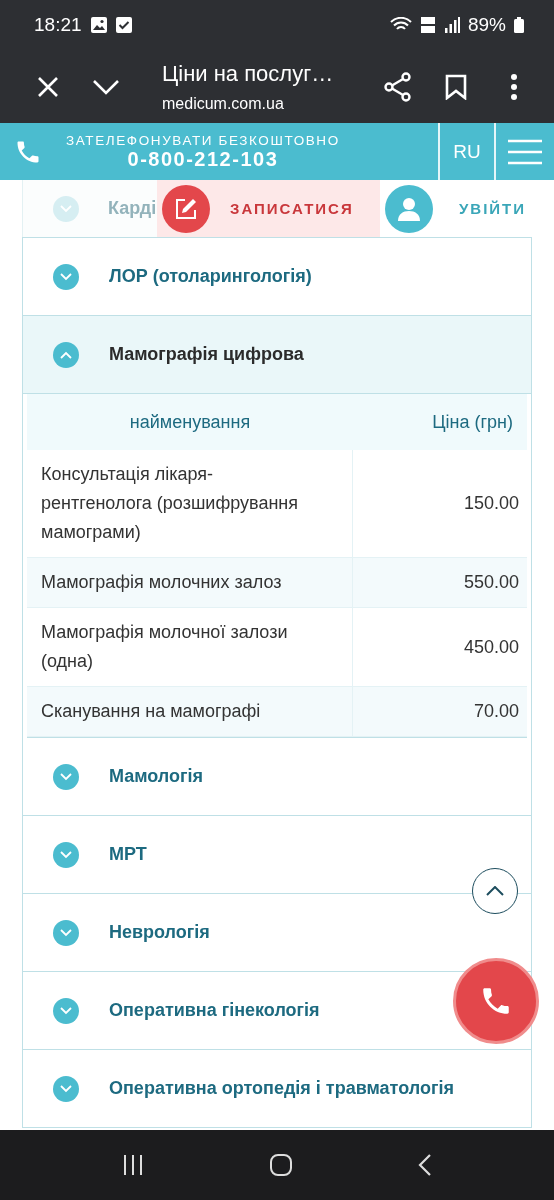 This screenshot has height=1200, width=554. I want to click on accordion-header: Оперативна гінекологія, so click(186, 1010).